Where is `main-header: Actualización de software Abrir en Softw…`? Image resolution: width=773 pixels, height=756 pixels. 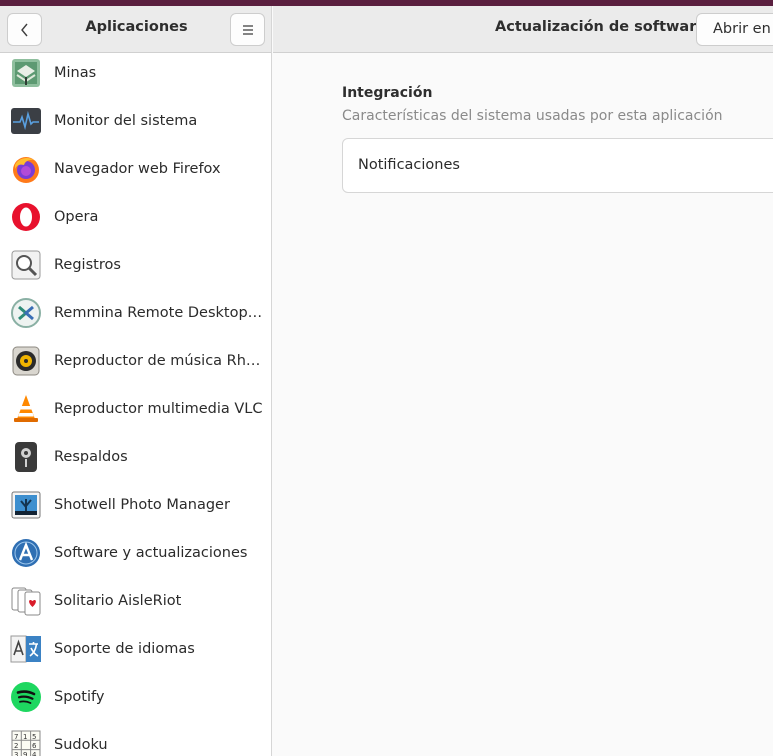
main-header: Actualización de software Abrir en Softw… is located at coordinates (523, 29).